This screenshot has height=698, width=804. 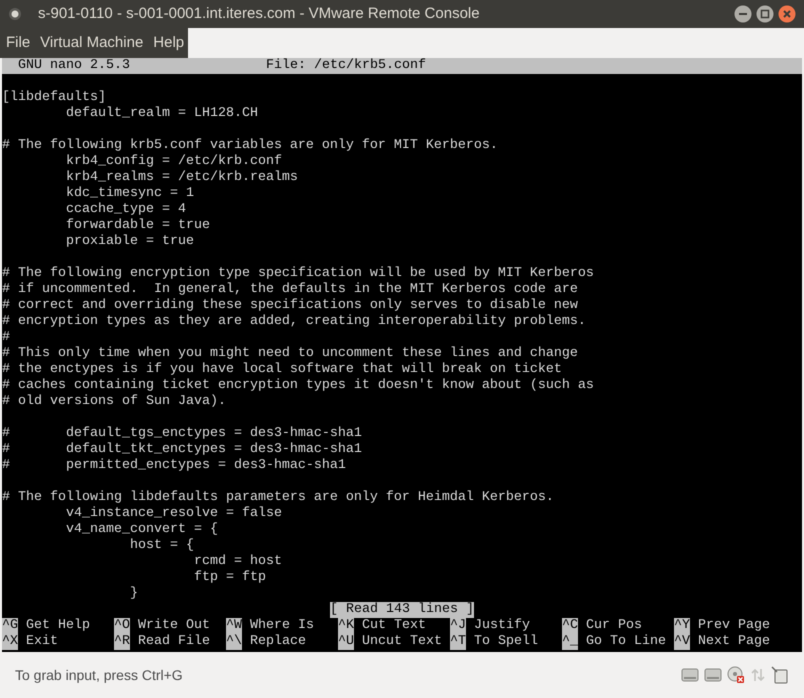 I want to click on window-menu-icon, so click(x=15, y=14).